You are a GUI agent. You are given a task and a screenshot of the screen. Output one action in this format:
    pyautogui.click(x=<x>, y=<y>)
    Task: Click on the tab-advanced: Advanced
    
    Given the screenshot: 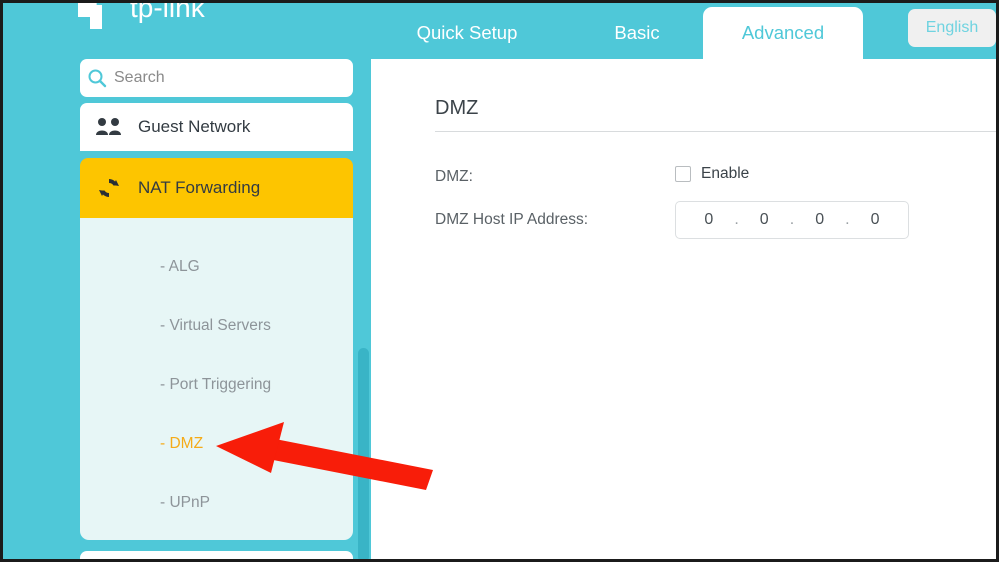 What is the action you would take?
    pyautogui.click(x=783, y=34)
    